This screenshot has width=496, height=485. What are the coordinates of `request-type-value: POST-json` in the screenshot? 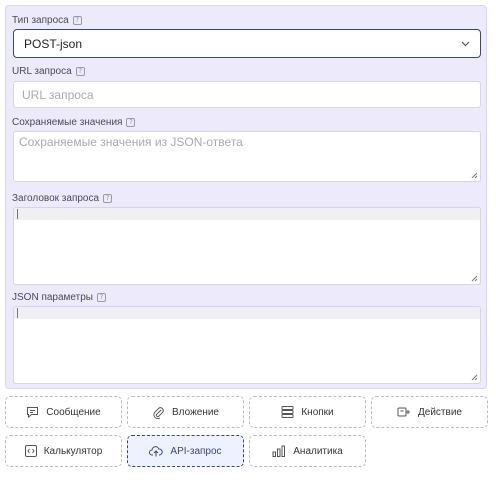 It's located at (53, 43).